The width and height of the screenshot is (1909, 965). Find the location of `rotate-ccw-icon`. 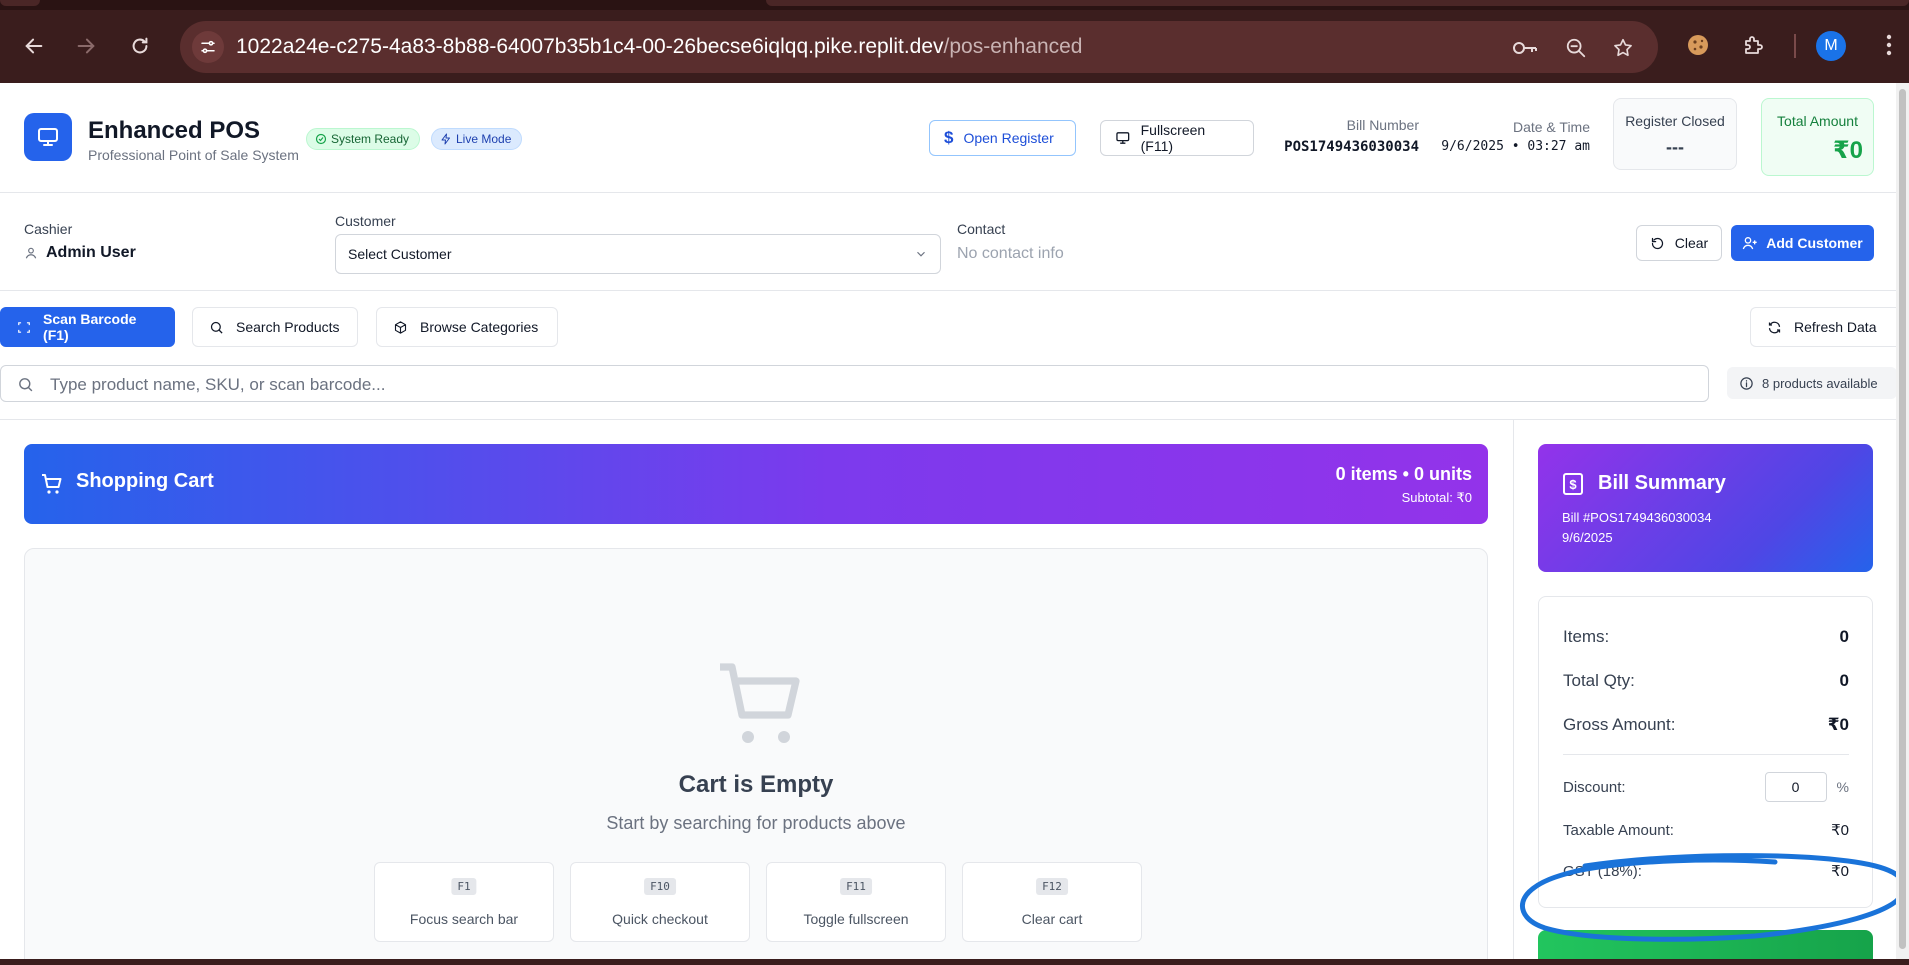

rotate-ccw-icon is located at coordinates (1657, 243).